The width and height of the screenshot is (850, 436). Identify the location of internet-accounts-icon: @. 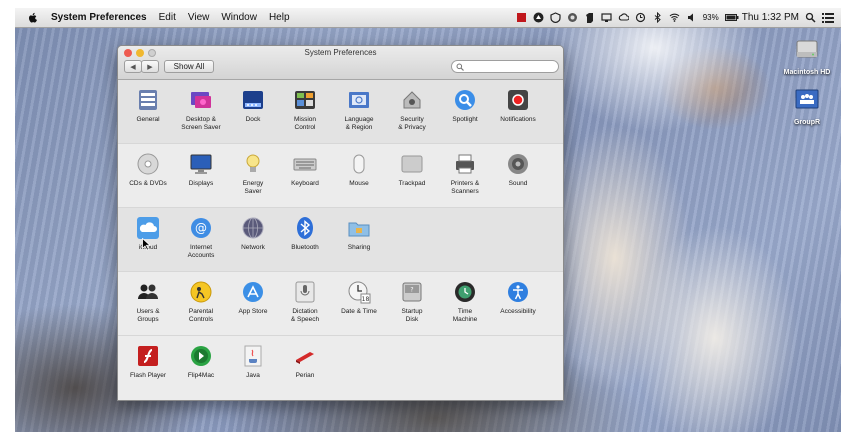
(201, 228).